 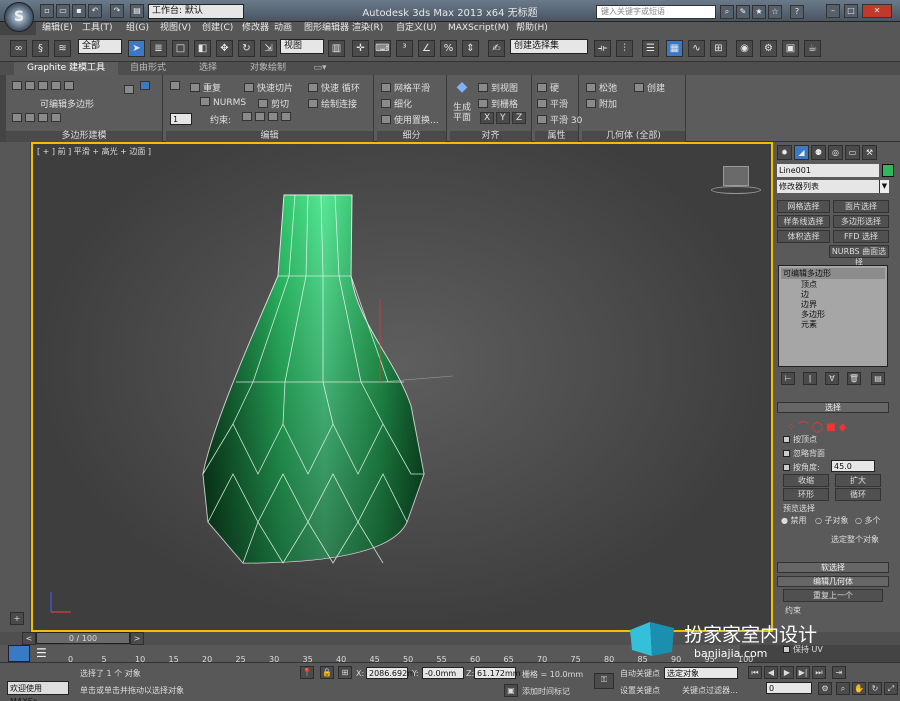 What do you see at coordinates (117, 11) in the screenshot?
I see `redo-icon: ↷` at bounding box center [117, 11].